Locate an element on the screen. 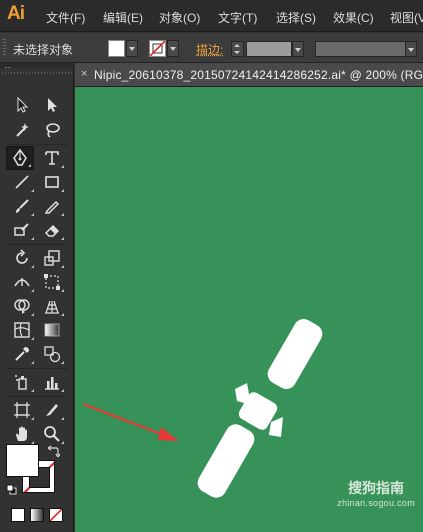 This screenshot has width=423, height=532. symbol-sprayer-icon is located at coordinates (21, 382).